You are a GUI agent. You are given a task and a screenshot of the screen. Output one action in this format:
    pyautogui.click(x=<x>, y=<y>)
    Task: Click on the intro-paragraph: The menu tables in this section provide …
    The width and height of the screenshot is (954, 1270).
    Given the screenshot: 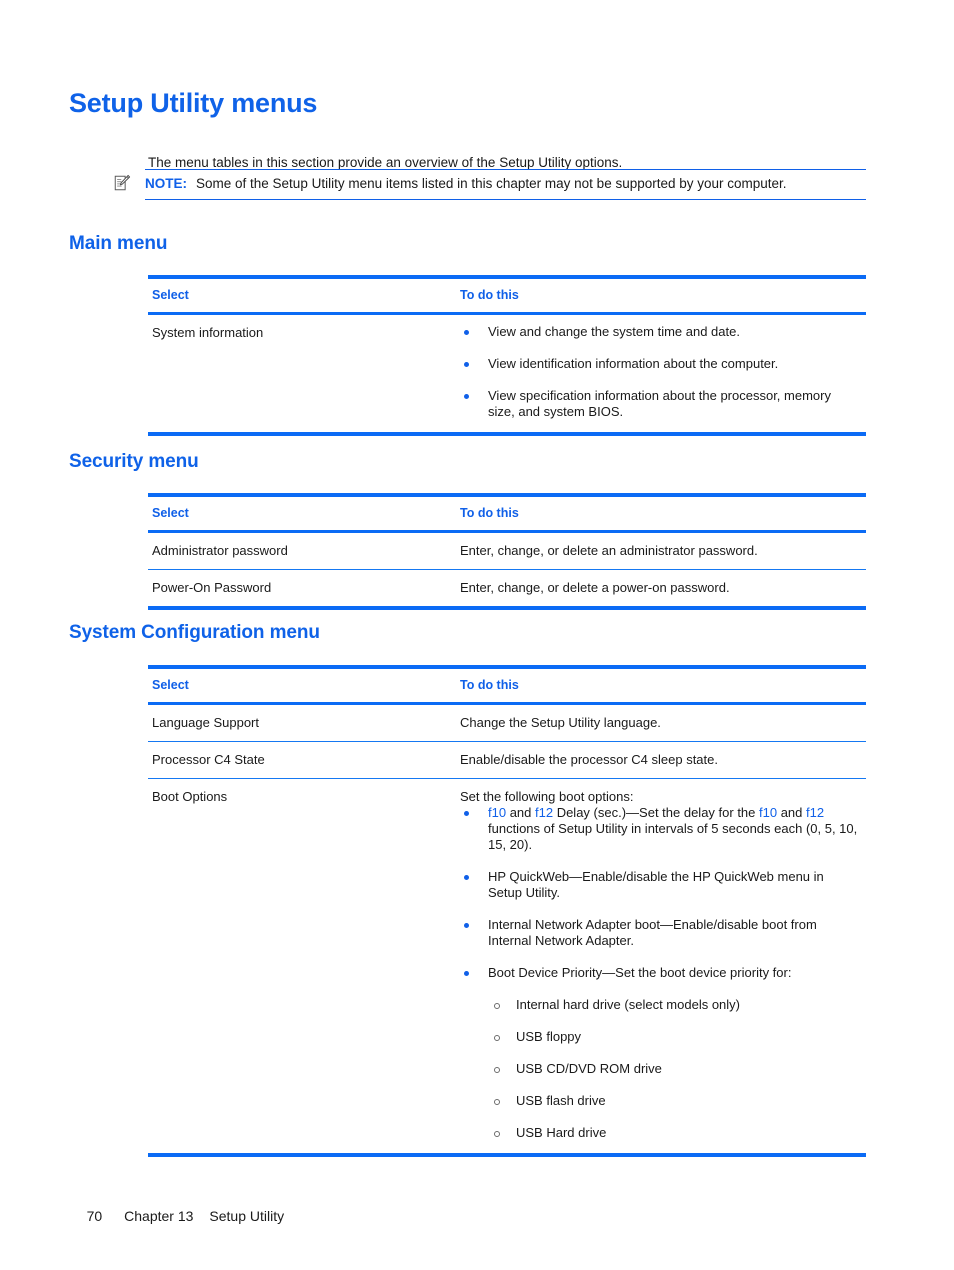 What is the action you would take?
    pyautogui.click(x=385, y=162)
    